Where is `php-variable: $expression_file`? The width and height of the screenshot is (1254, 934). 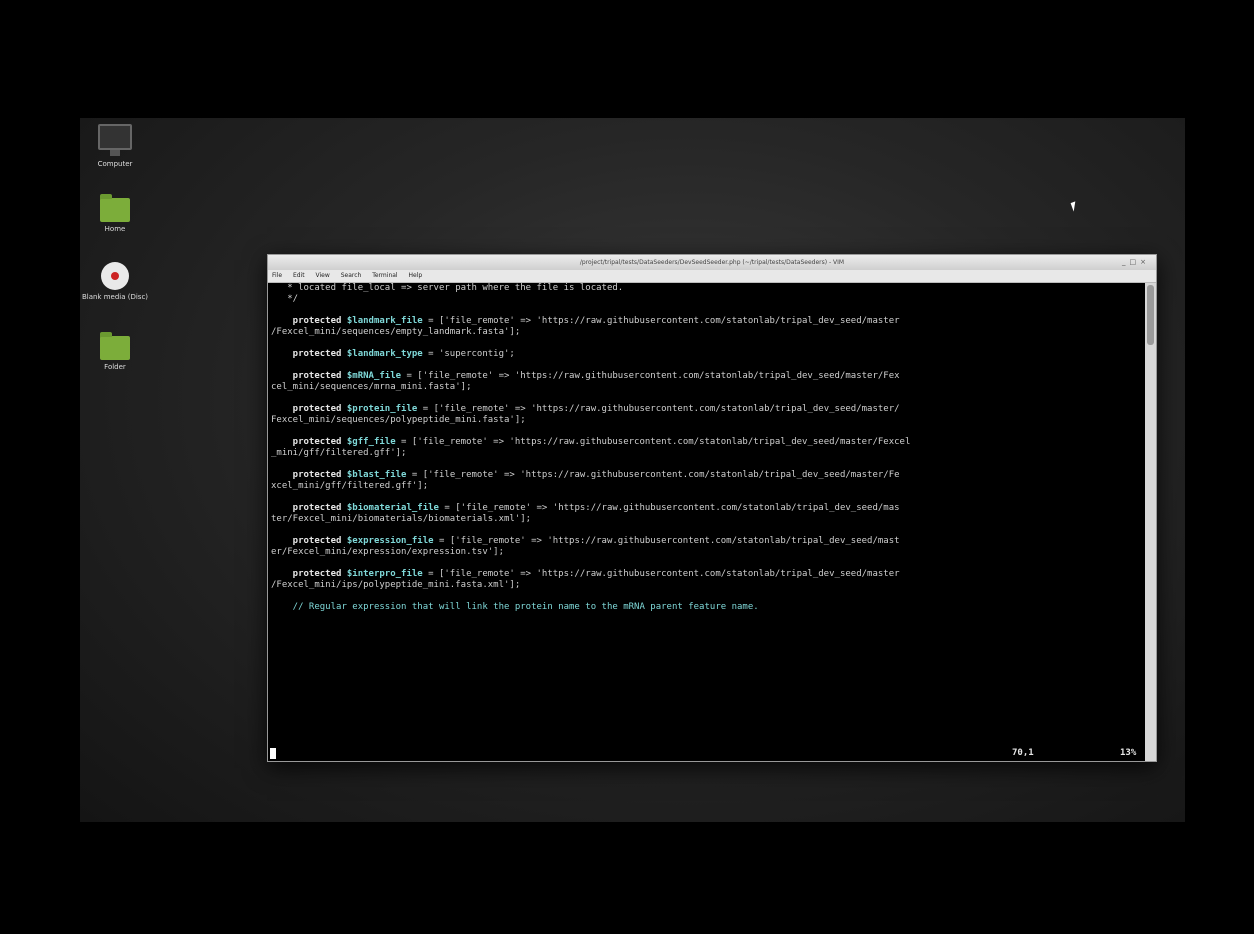 php-variable: $expression_file is located at coordinates (390, 541).